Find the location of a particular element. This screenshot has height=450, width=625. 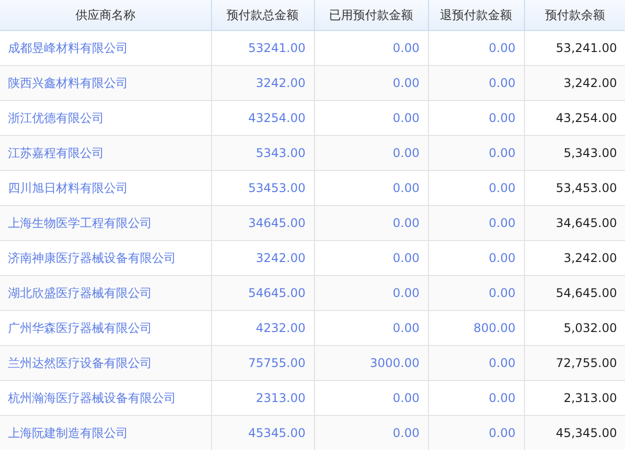

column-header: 供应商名称 is located at coordinates (105, 15).